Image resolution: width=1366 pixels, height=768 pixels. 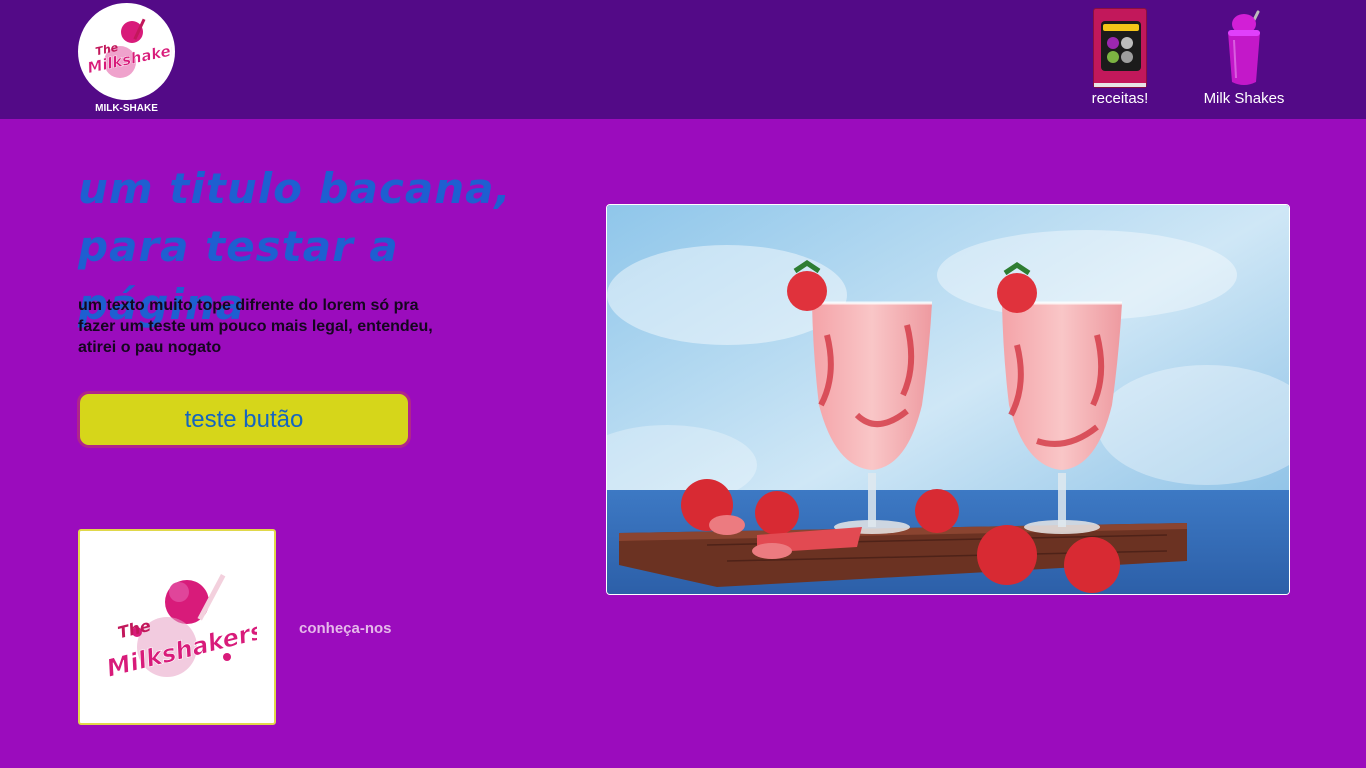 I want to click on nav-milk-shakes-label: Milk Shakes, so click(x=1244, y=98).